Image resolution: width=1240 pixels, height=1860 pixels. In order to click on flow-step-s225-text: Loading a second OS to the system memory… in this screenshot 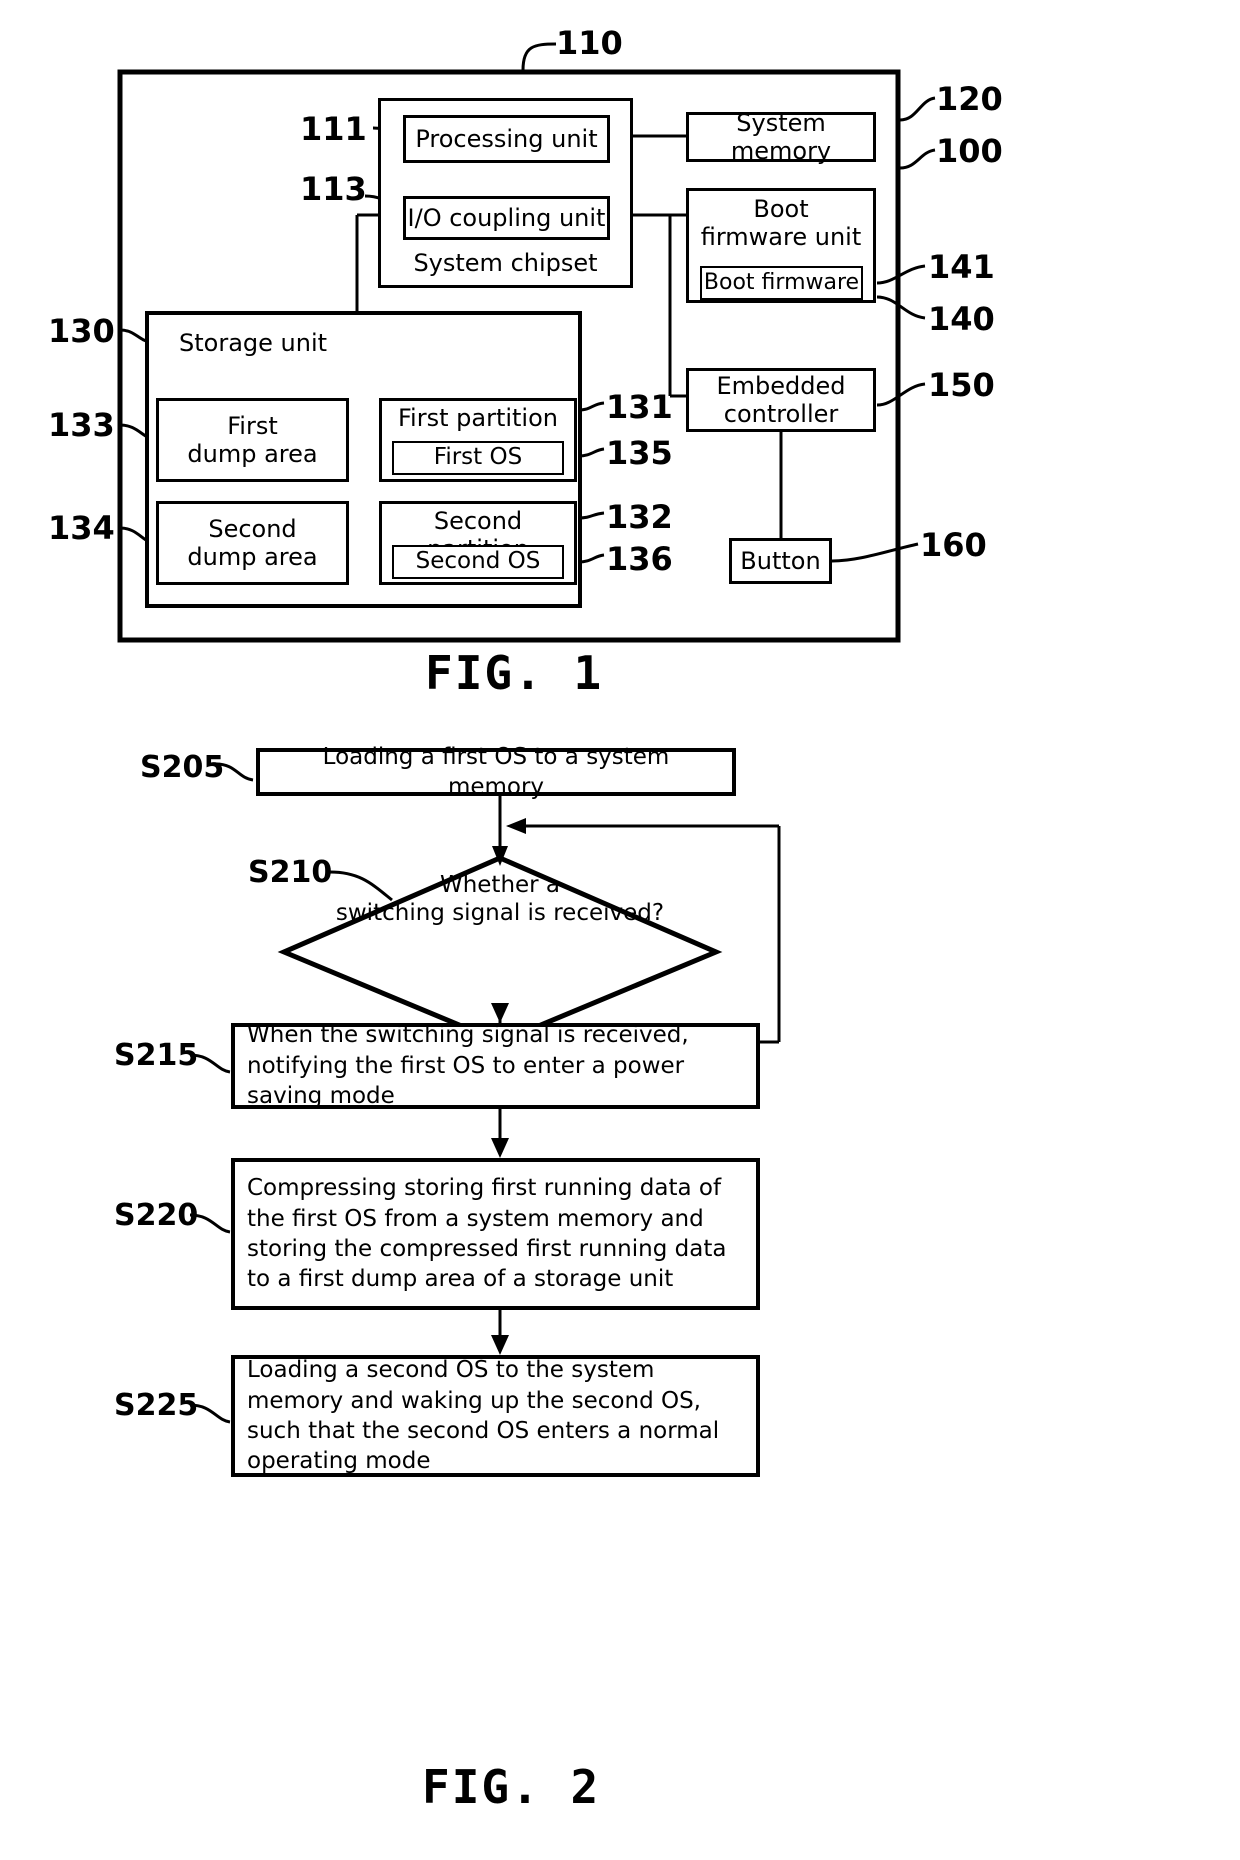, I will do `click(483, 1416)`.